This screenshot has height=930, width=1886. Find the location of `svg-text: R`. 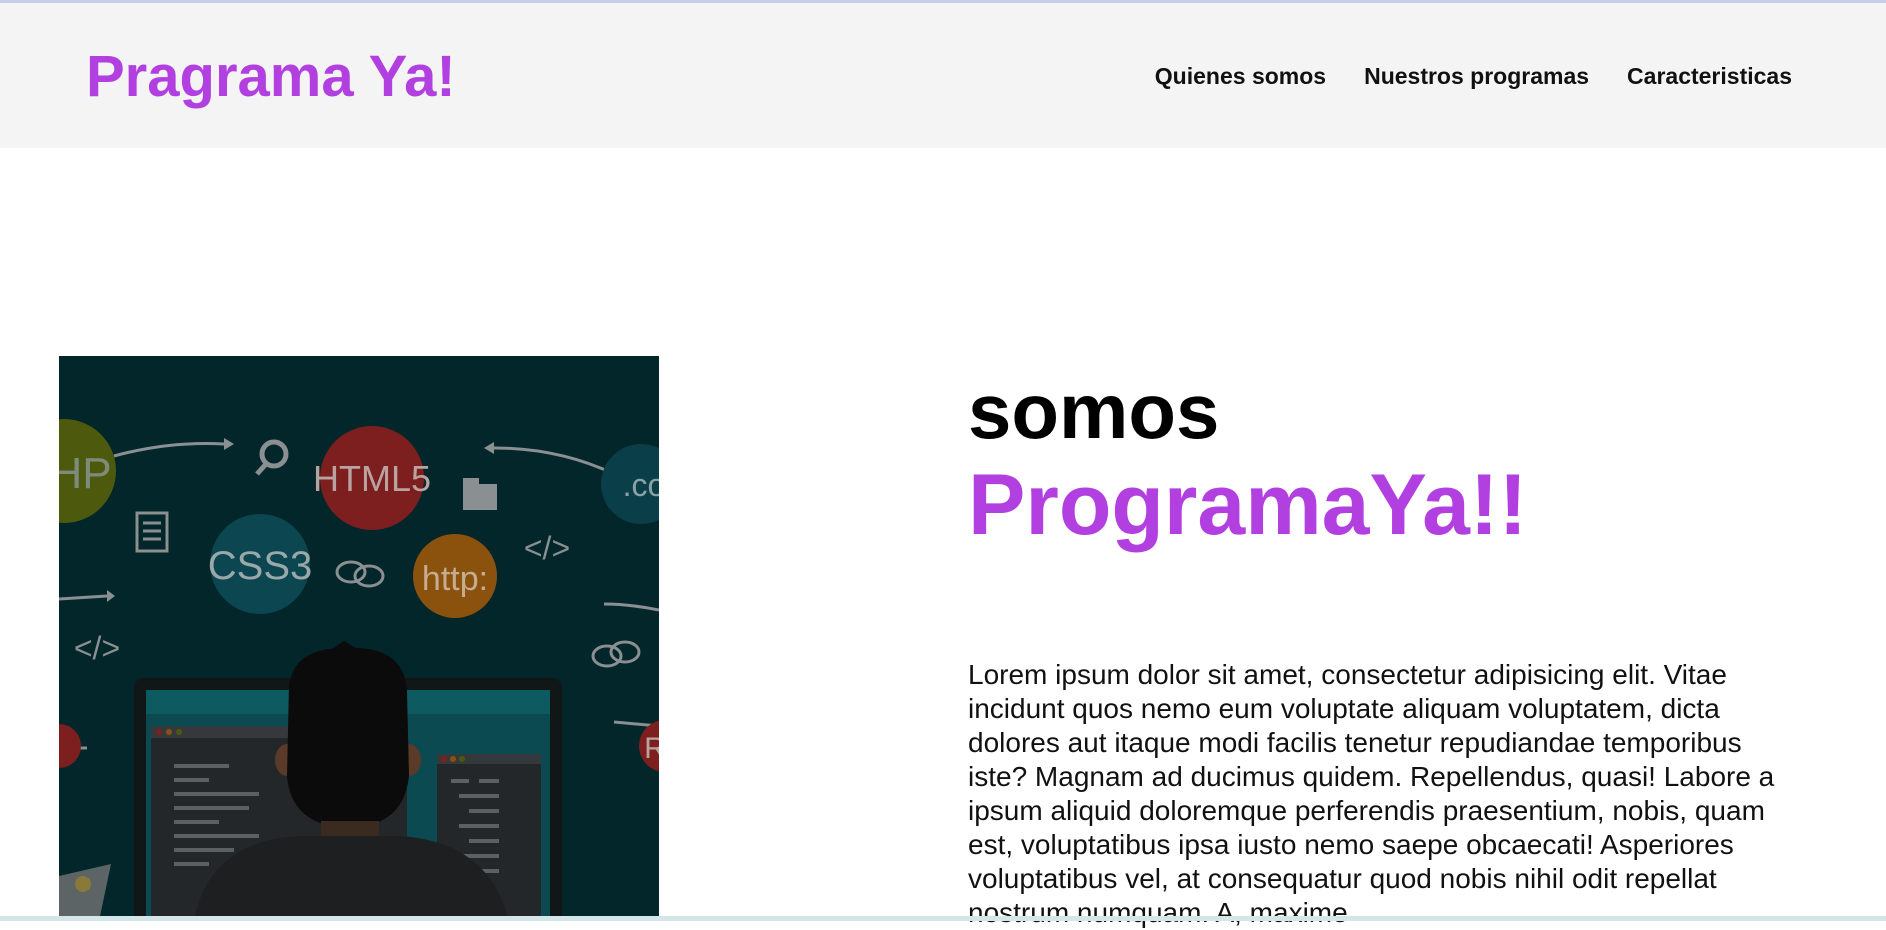

svg-text: R is located at coordinates (651, 748).